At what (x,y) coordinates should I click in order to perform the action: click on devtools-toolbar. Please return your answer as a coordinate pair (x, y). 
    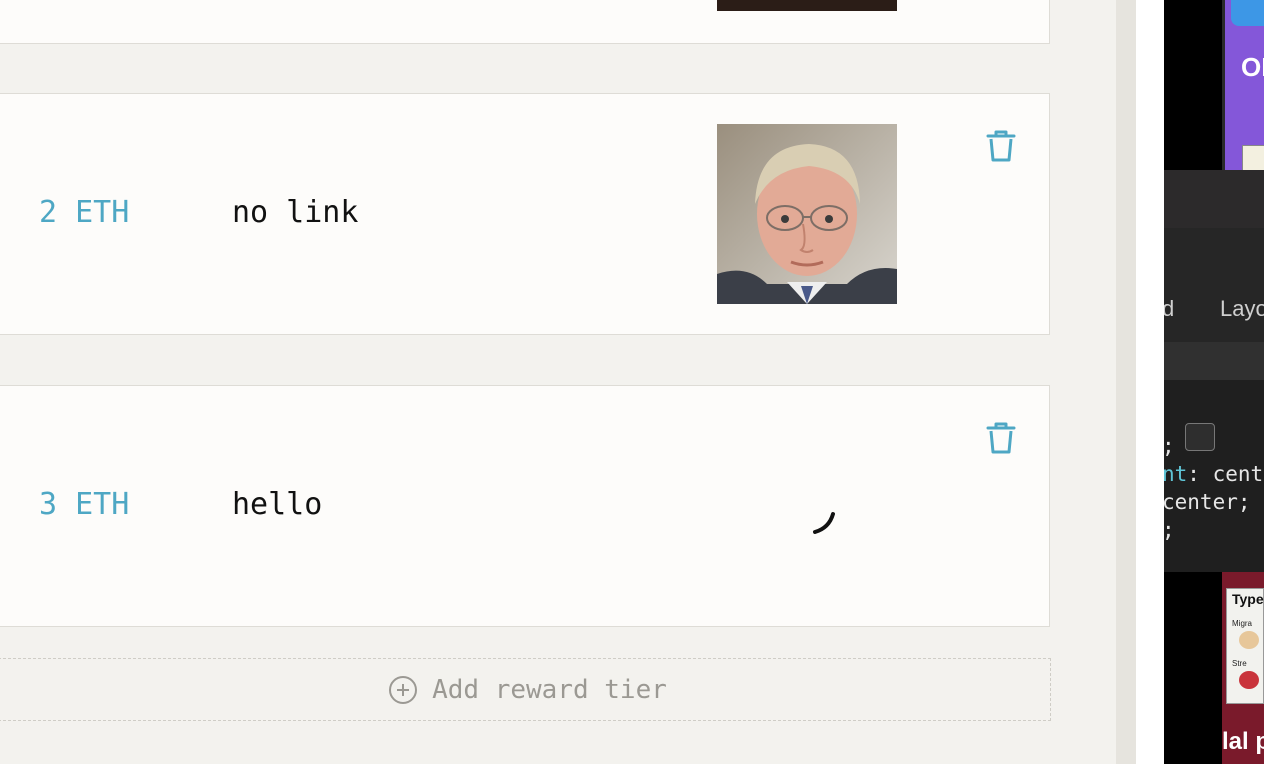
    Looking at the image, I should click on (1214, 253).